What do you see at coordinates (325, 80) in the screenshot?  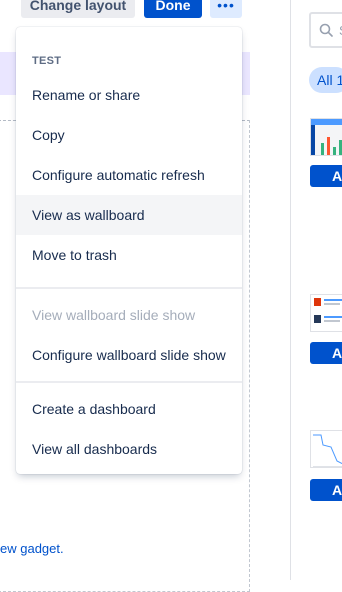 I see `filter-all-chip: All 1` at bounding box center [325, 80].